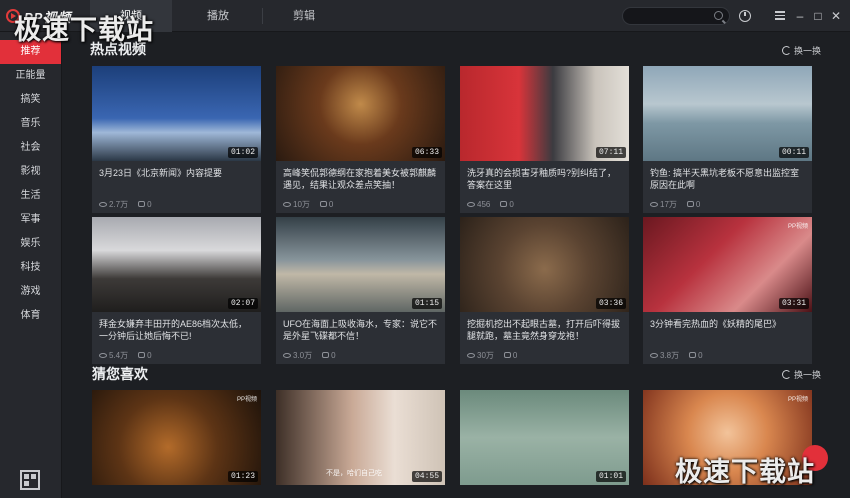  I want to click on video-title: UFO在海面上吸收海水，专家：说它不是外星飞碟都不信！, so click(360, 329).